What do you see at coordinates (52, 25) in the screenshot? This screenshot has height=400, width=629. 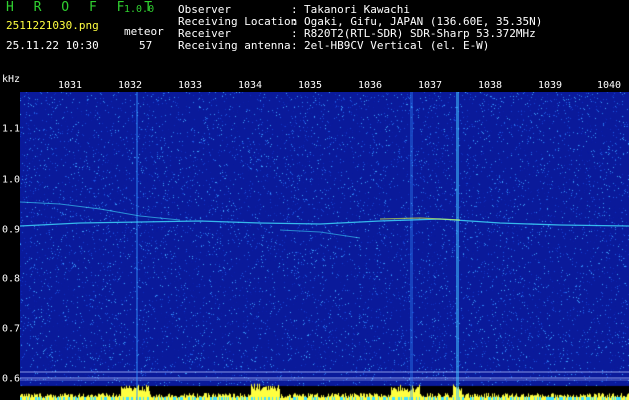 I see `file-name: 2511221030.png` at bounding box center [52, 25].